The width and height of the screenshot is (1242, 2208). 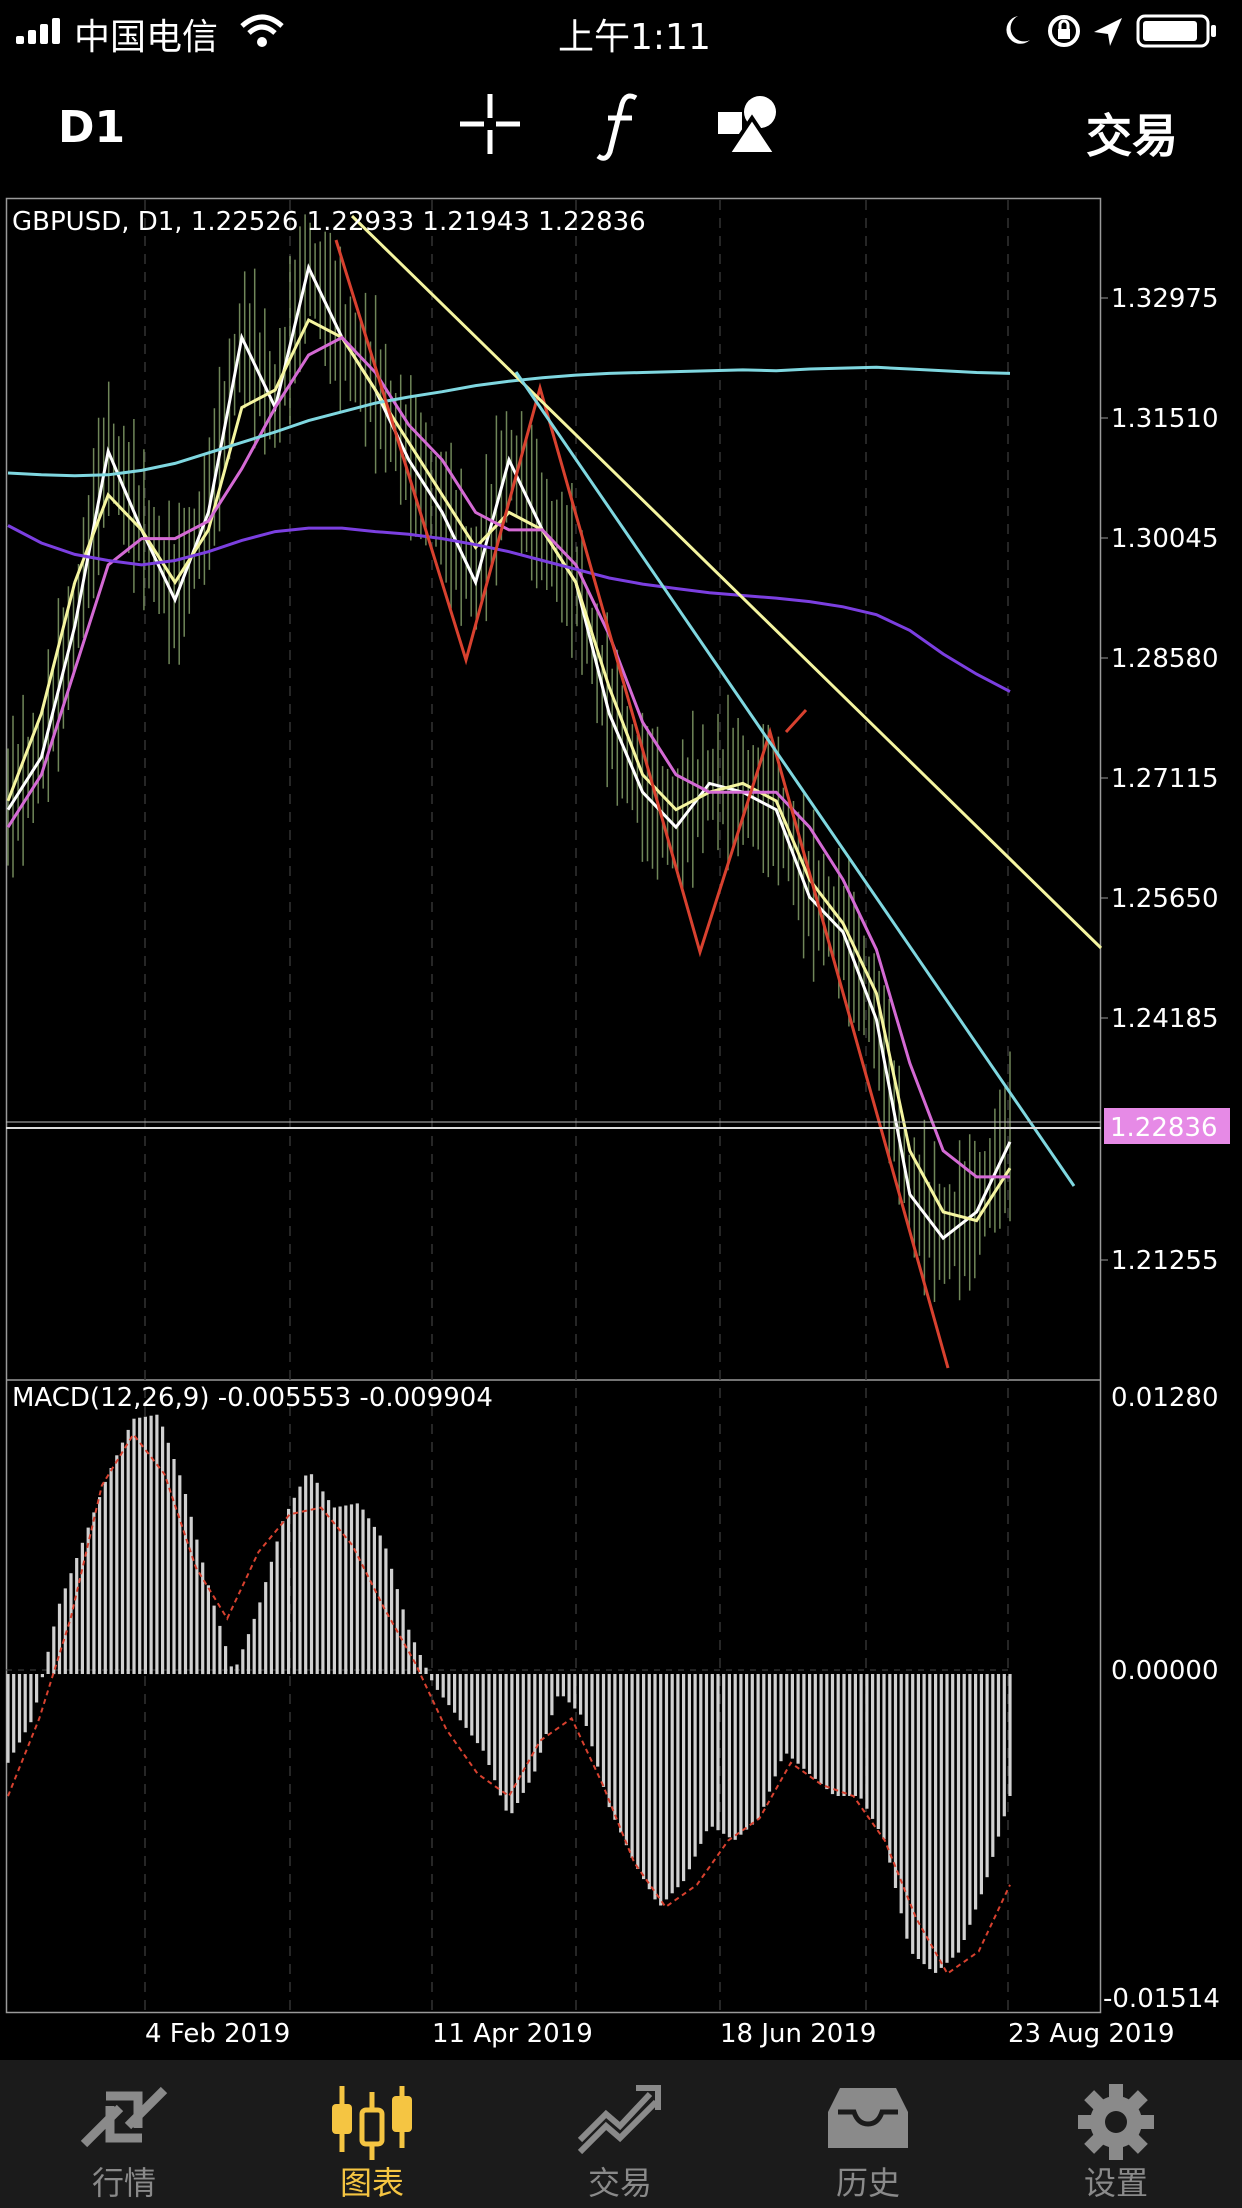 I want to click on nav-history: 历史, so click(x=868, y=2134).